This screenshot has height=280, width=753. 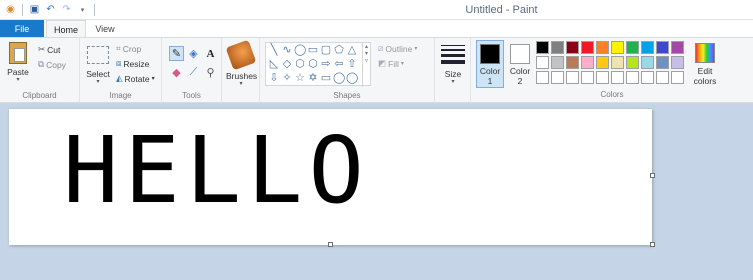 What do you see at coordinates (274, 50) in the screenshot?
I see `line-shape-icon: ╲` at bounding box center [274, 50].